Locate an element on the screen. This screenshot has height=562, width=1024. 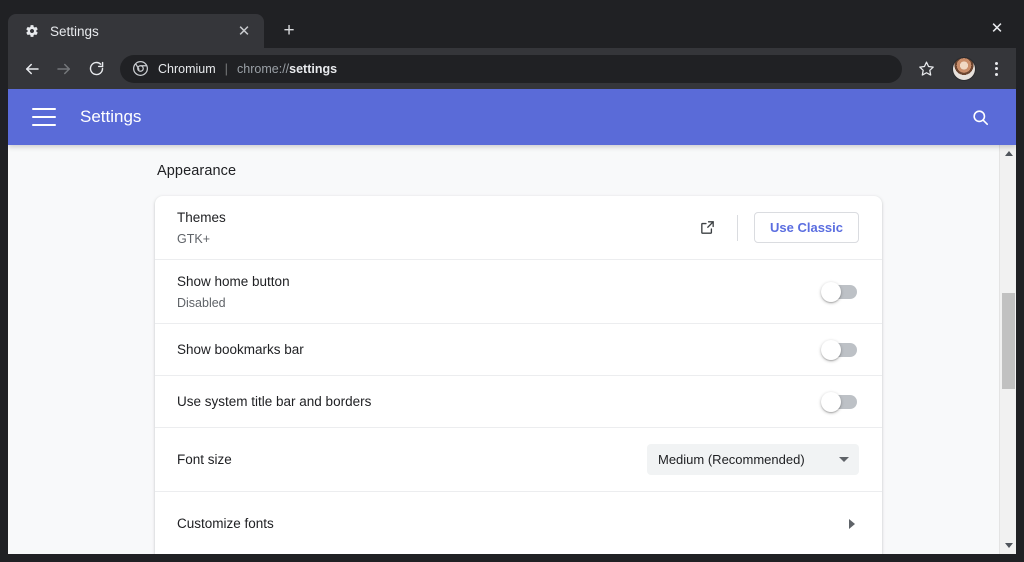
external-link-icon is located at coordinates (707, 228).